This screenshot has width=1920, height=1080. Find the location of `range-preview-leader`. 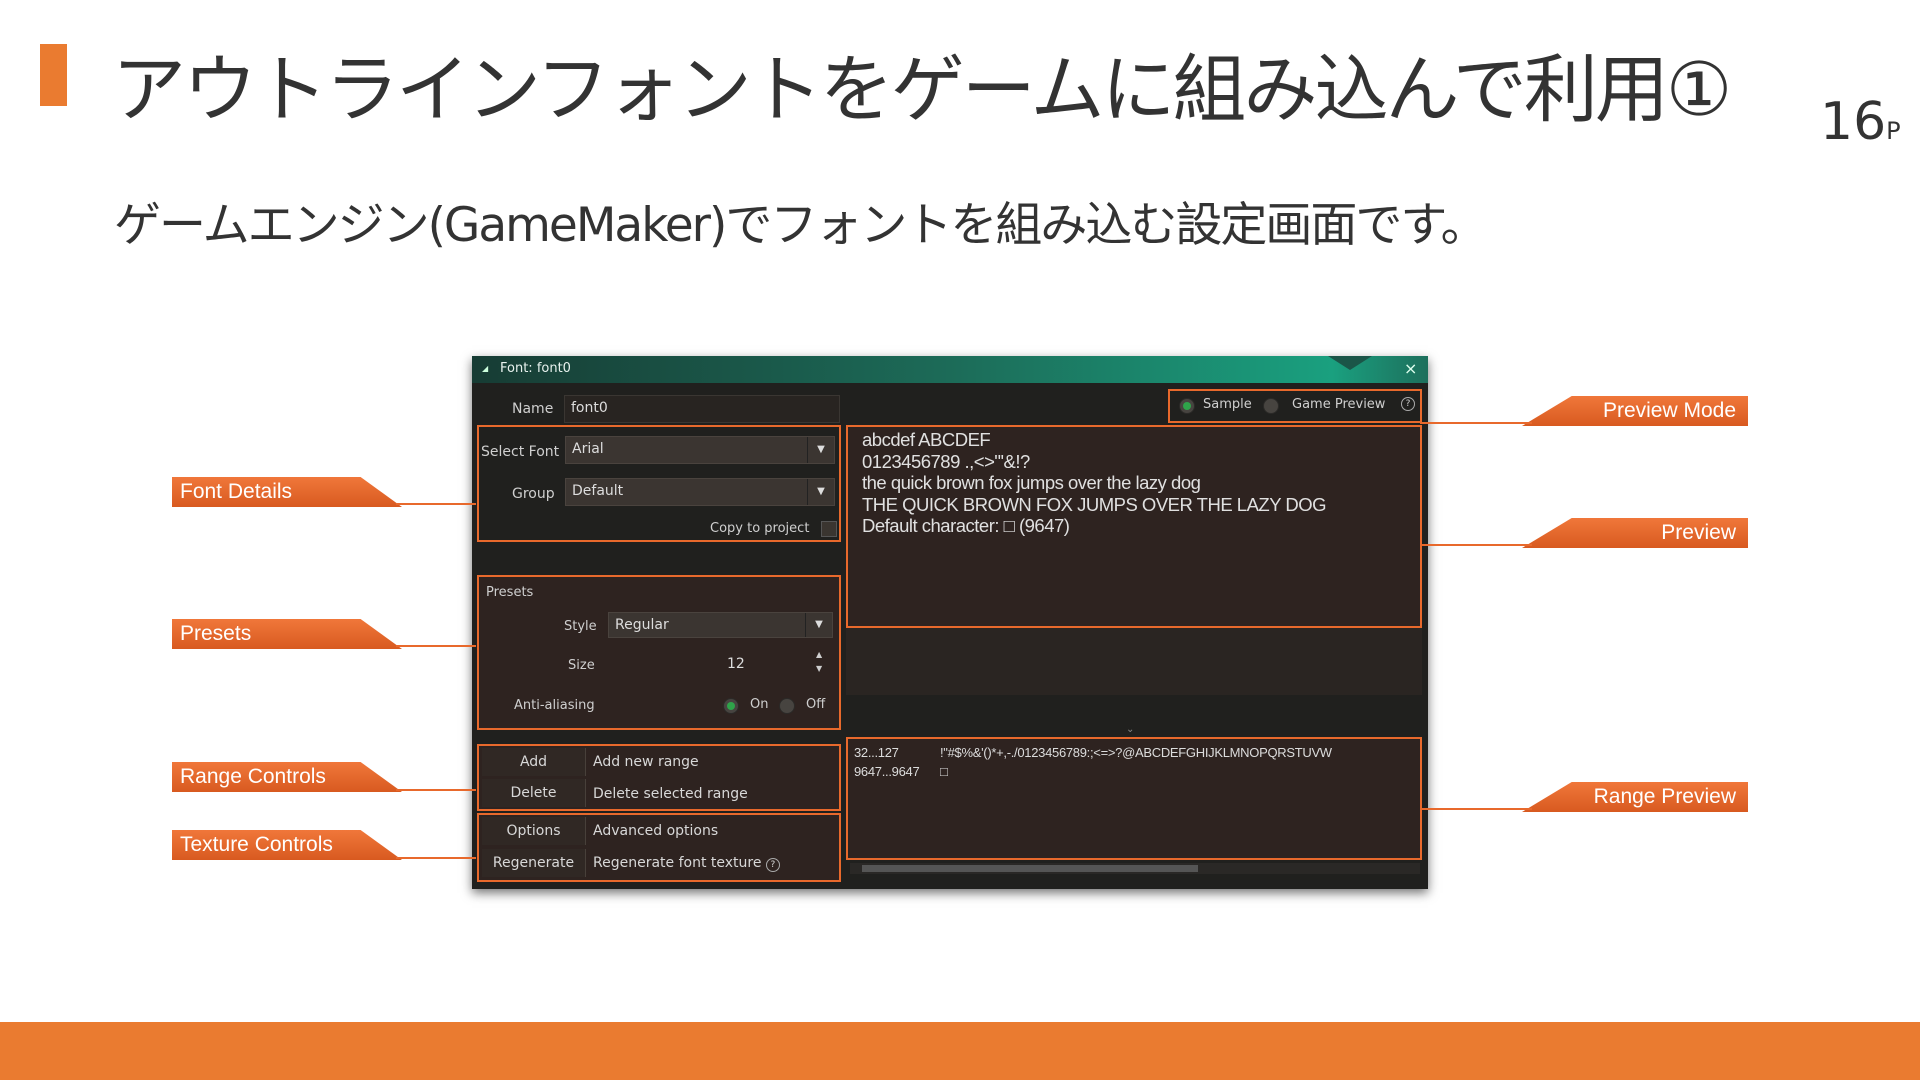

range-preview-leader is located at coordinates (1476, 809).